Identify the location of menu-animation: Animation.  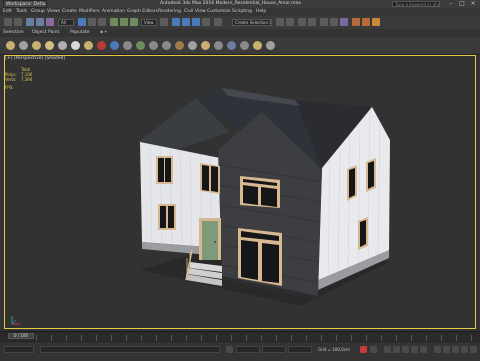
(113, 12).